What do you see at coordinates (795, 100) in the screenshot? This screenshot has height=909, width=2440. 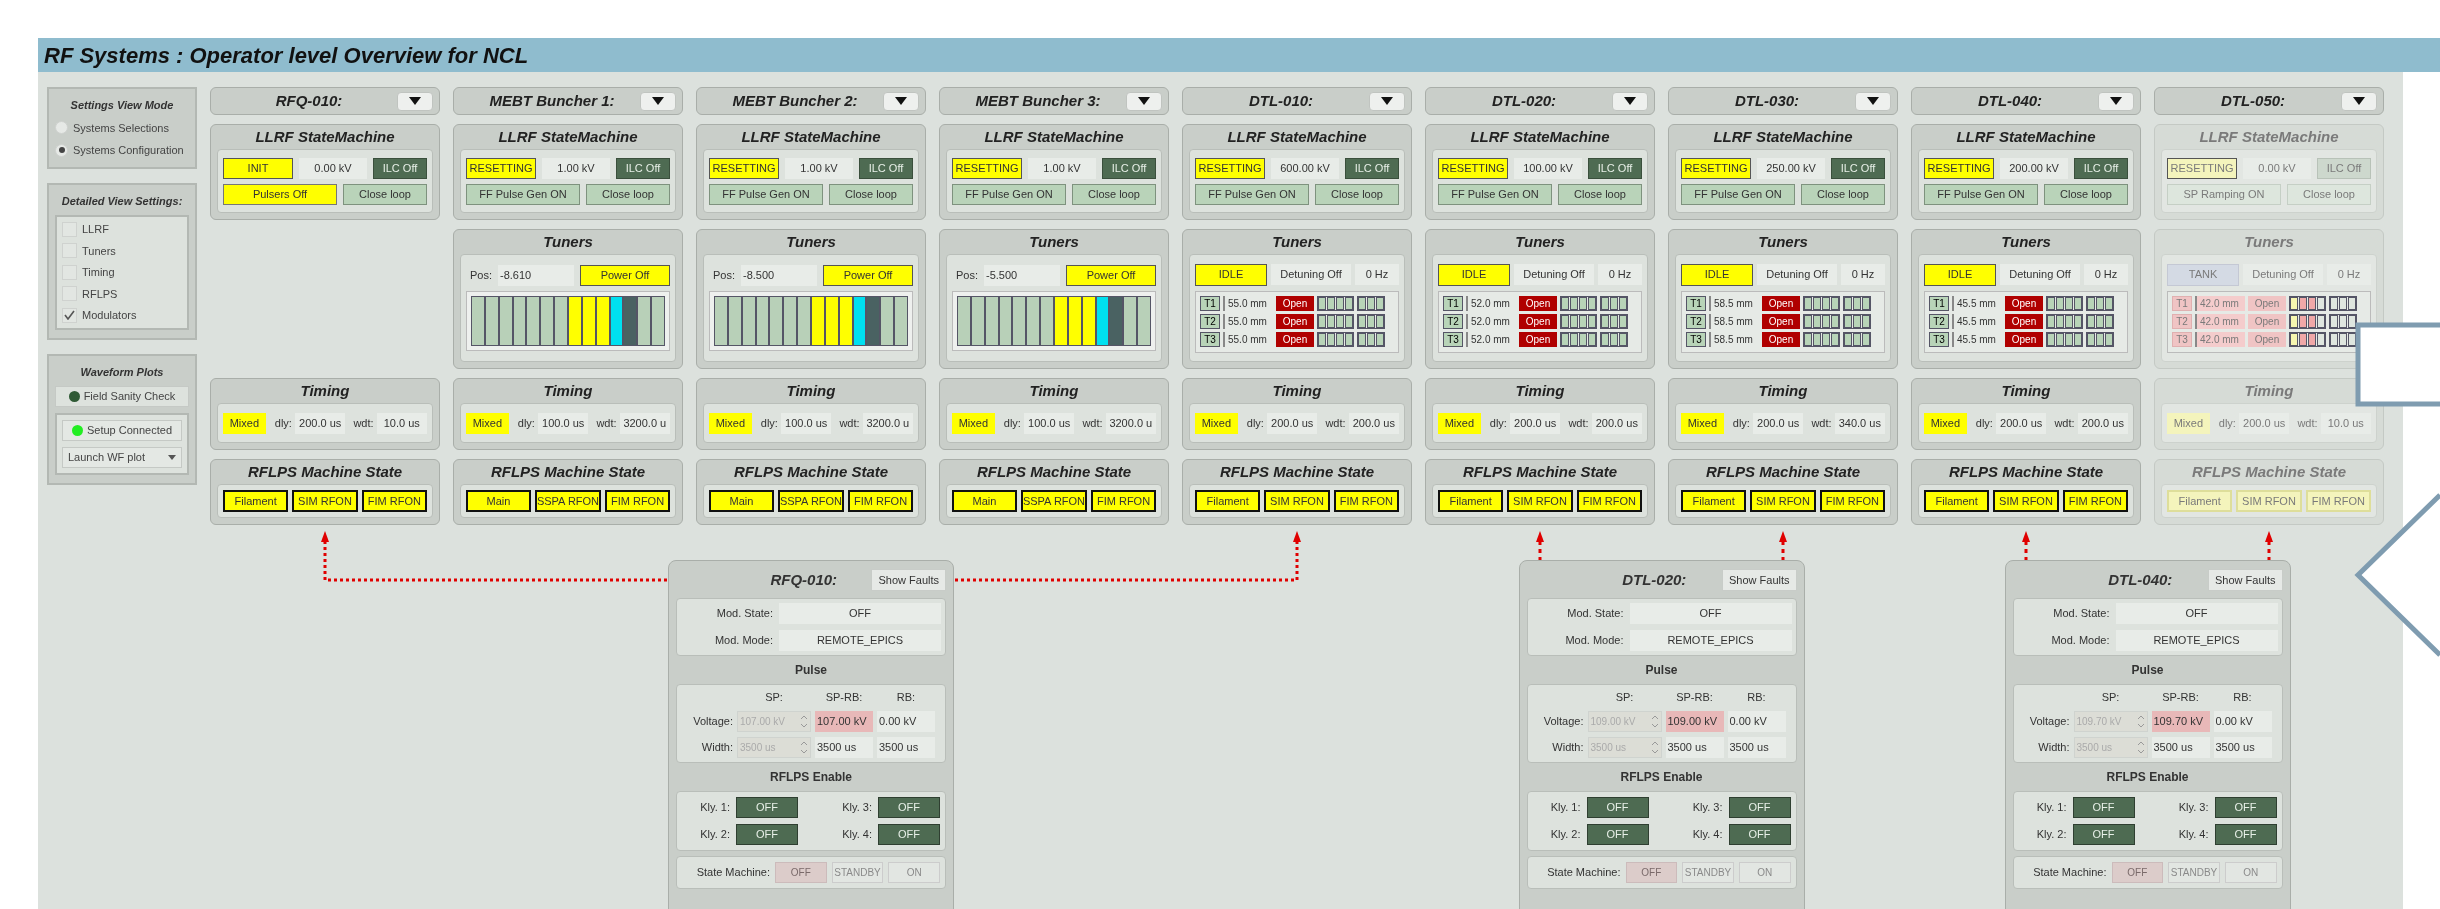 I see `system-title: MEBT Buncher 2:` at bounding box center [795, 100].